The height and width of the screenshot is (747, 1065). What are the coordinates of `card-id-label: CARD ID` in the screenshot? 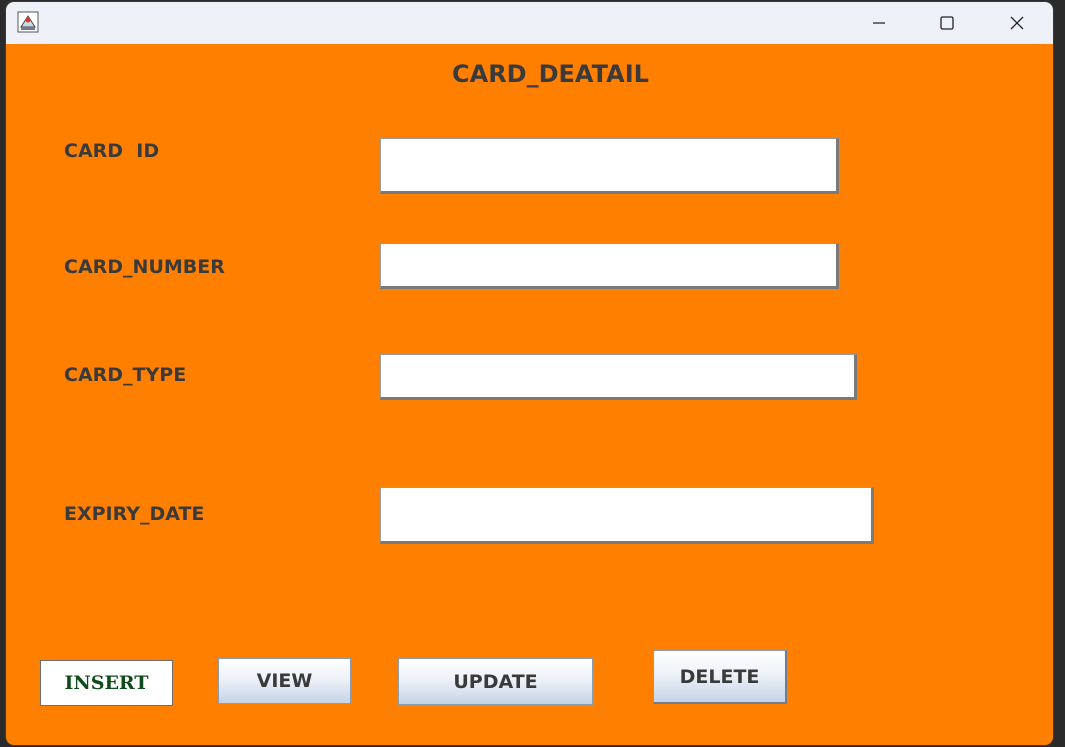 It's located at (112, 151).